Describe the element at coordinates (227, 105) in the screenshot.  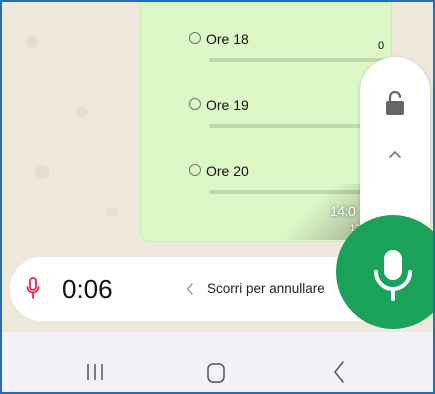
I see `poll-option-label: Ore 19` at that location.